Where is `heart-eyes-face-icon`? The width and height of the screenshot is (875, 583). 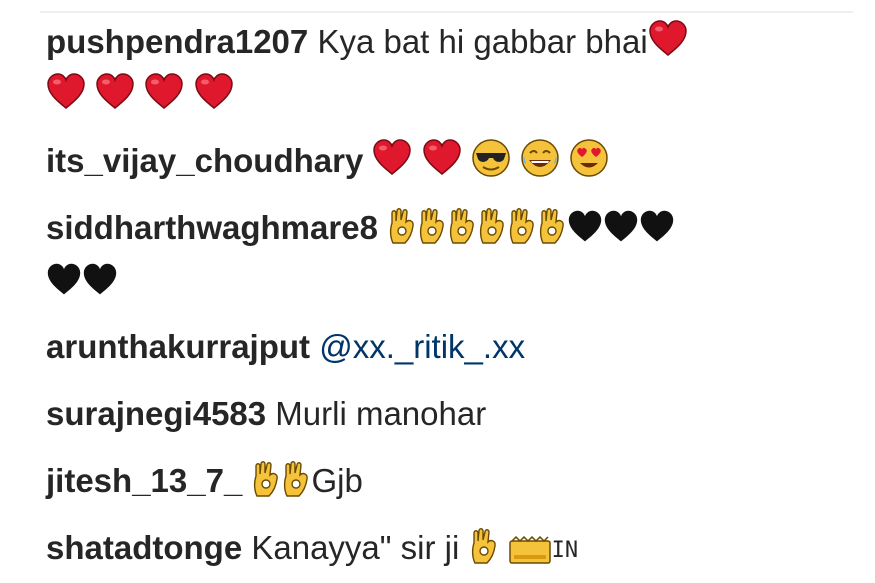 heart-eyes-face-icon is located at coordinates (589, 158).